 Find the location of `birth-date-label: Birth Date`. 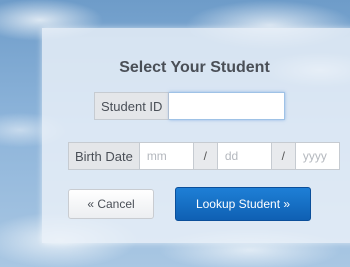

birth-date-label: Birth Date is located at coordinates (104, 156).